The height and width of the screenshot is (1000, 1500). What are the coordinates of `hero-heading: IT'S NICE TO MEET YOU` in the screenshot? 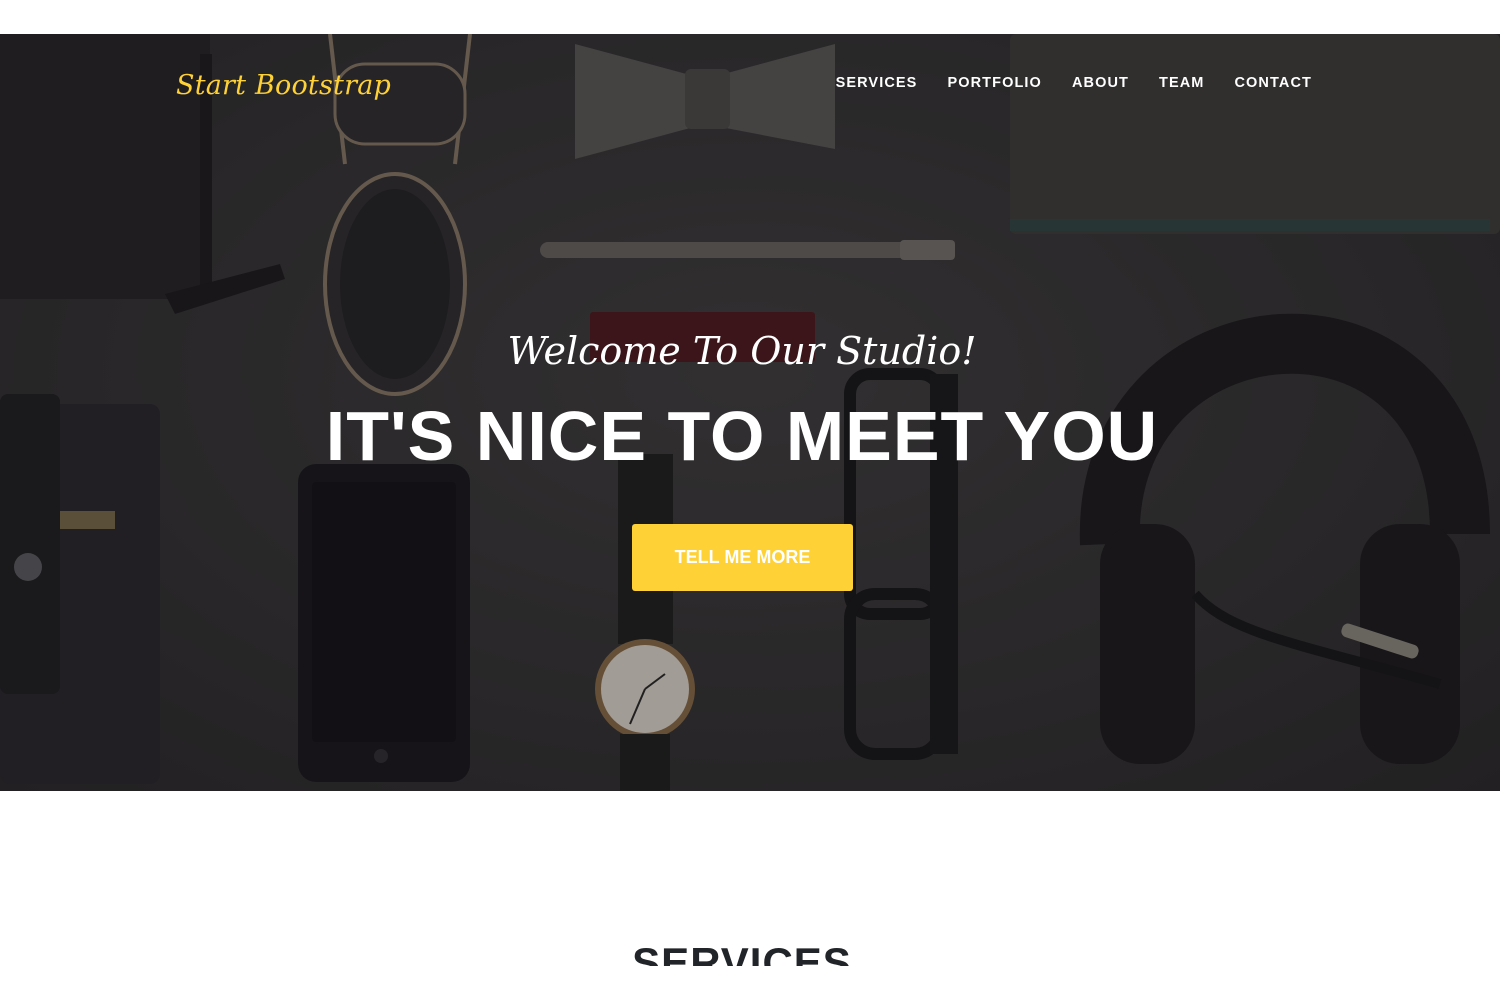 It's located at (742, 436).